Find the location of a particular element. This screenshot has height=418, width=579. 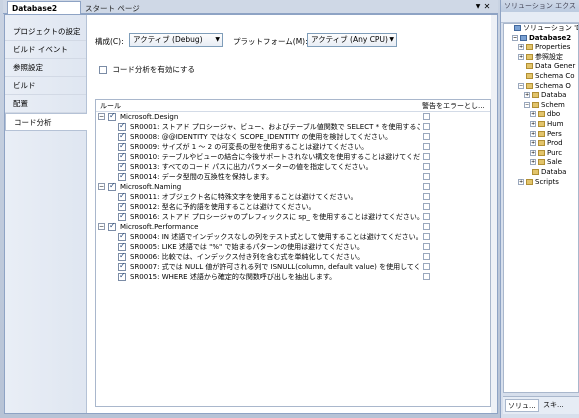

tree-node: + Prod is located at coordinates (541, 144).